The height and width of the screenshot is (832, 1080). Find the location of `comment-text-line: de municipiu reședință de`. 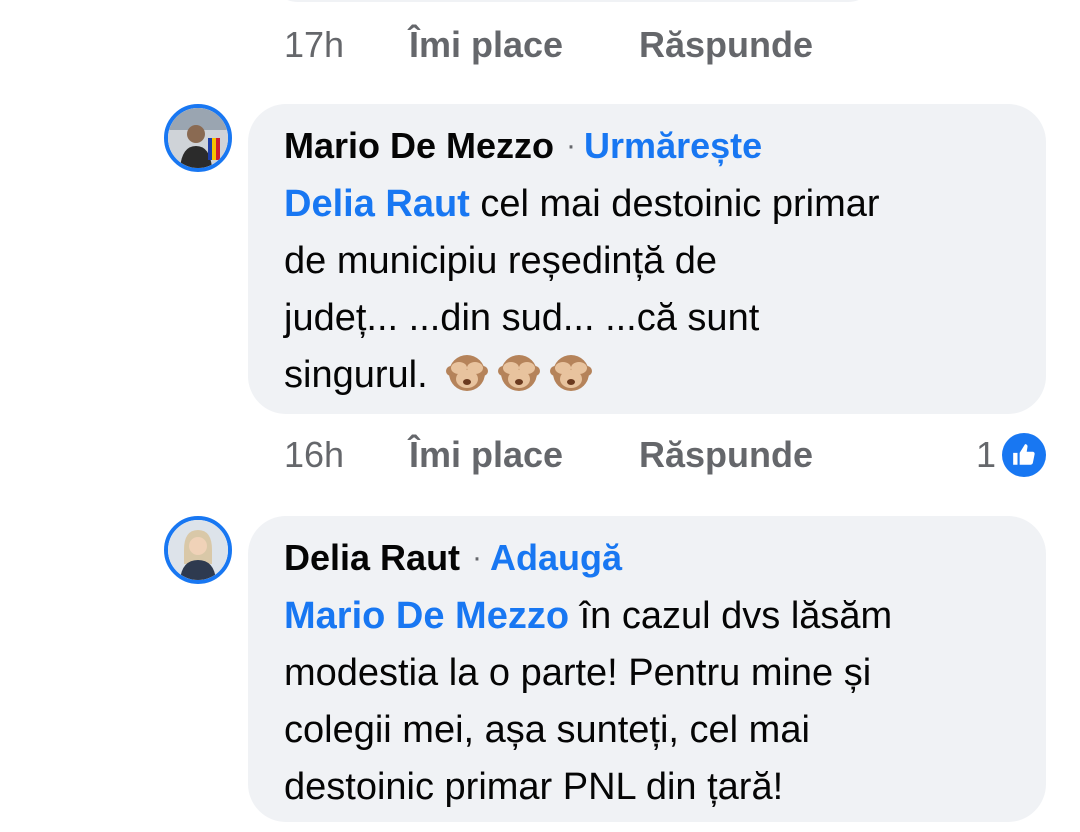

comment-text-line: de municipiu reședință de is located at coordinates (501, 261).